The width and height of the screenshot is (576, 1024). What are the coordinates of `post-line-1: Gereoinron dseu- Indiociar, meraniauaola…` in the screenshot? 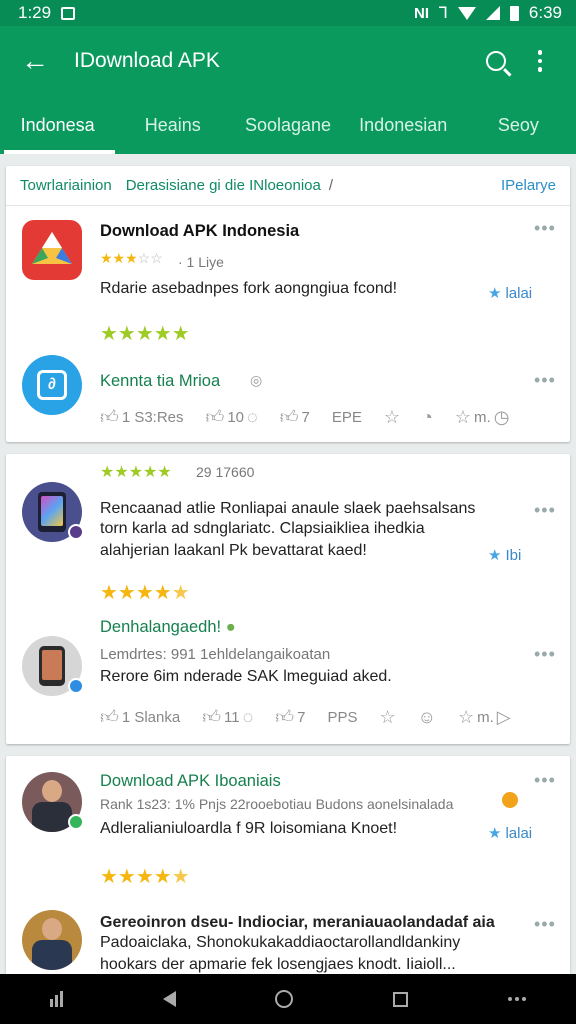 It's located at (297, 922).